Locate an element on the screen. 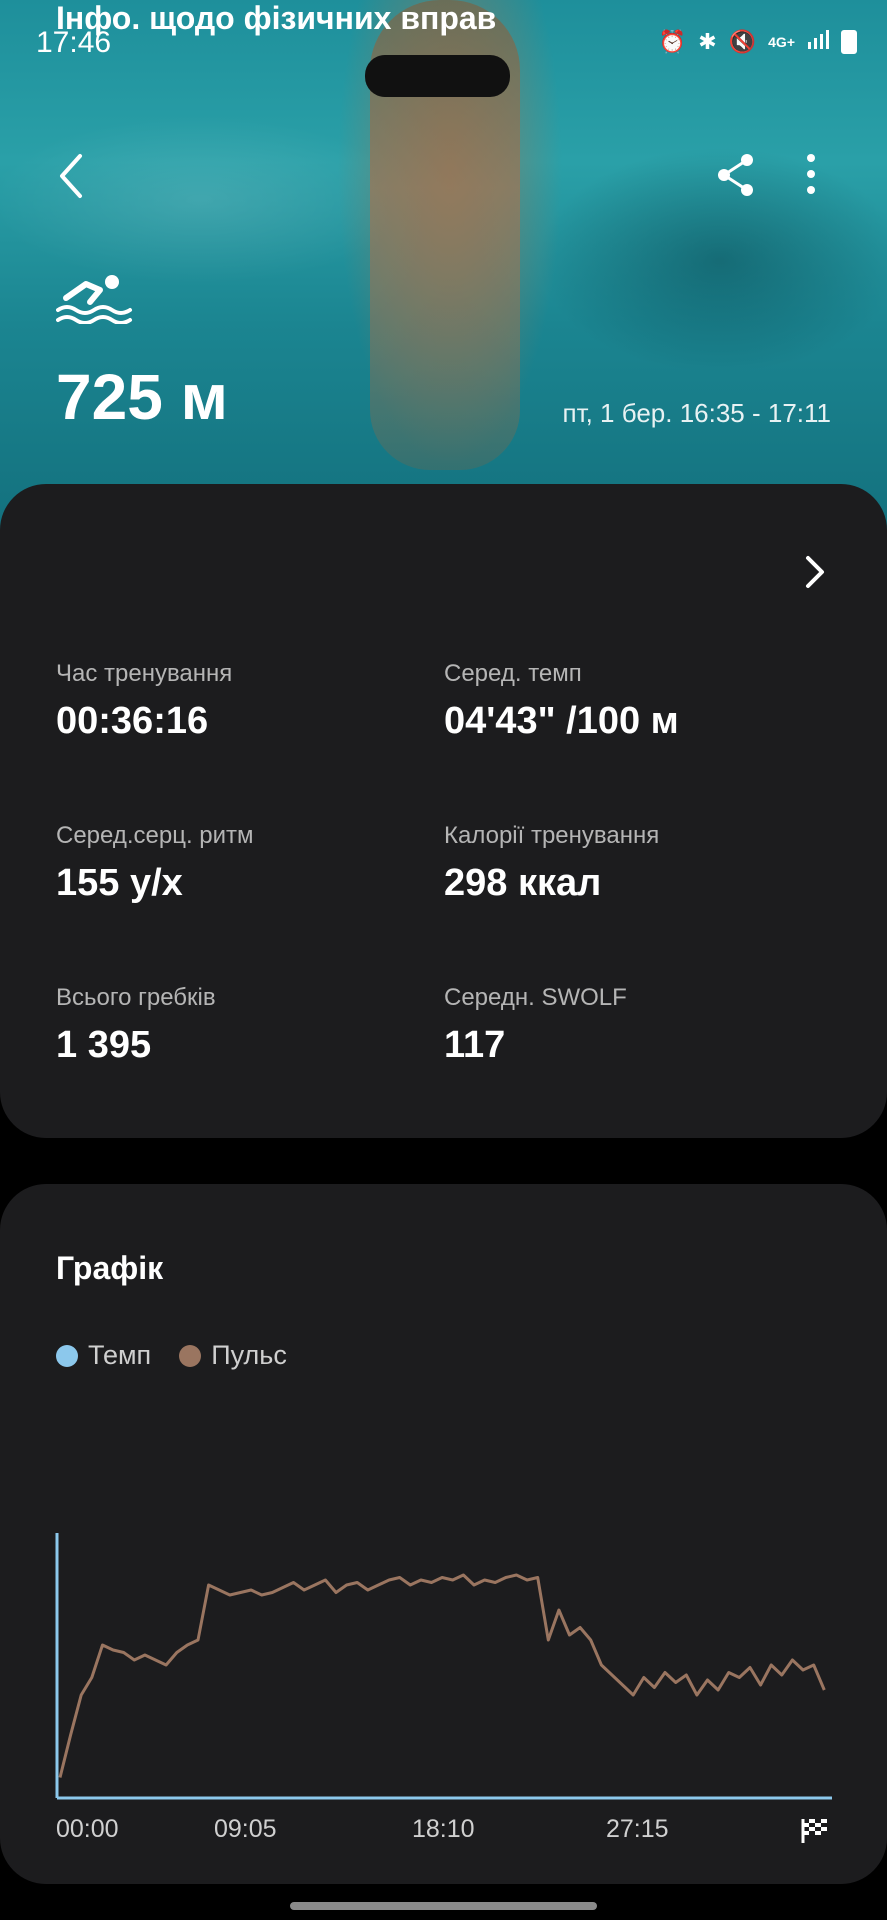 The width and height of the screenshot is (887, 1920). chart-x-tick: 27:15 is located at coordinates (637, 1829).